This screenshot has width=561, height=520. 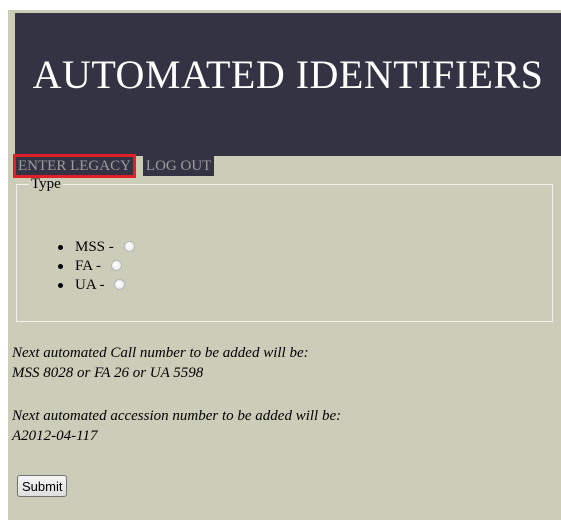 What do you see at coordinates (90, 285) in the screenshot?
I see `type-option-label: UA -` at bounding box center [90, 285].